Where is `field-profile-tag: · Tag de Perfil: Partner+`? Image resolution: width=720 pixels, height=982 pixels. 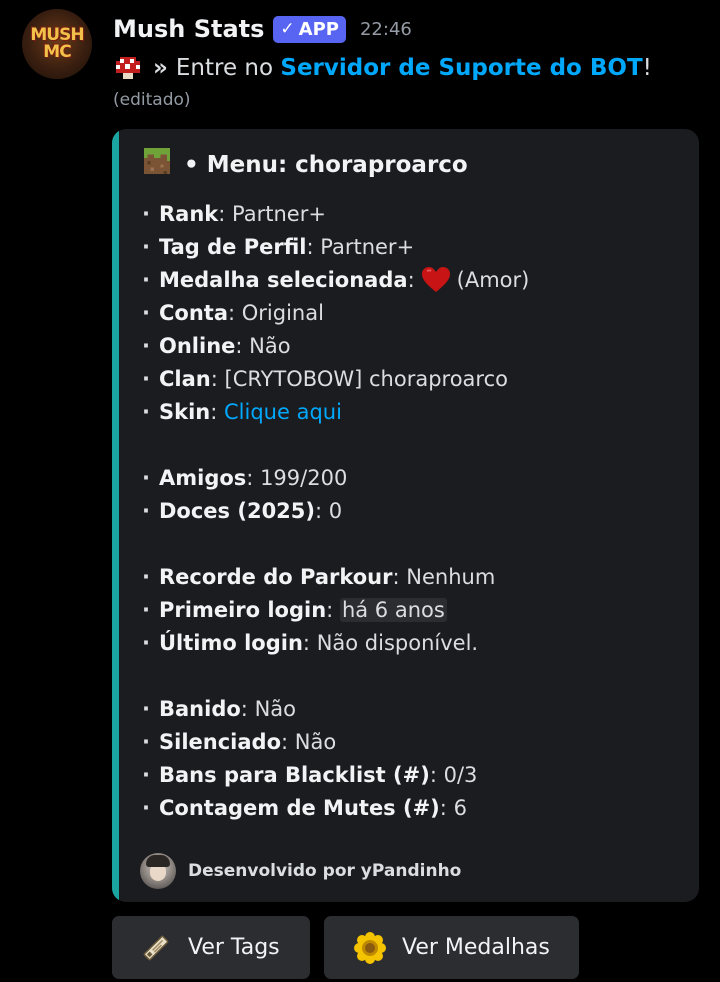
field-profile-tag: · Tag de Perfil: Partner+ is located at coordinates (278, 247).